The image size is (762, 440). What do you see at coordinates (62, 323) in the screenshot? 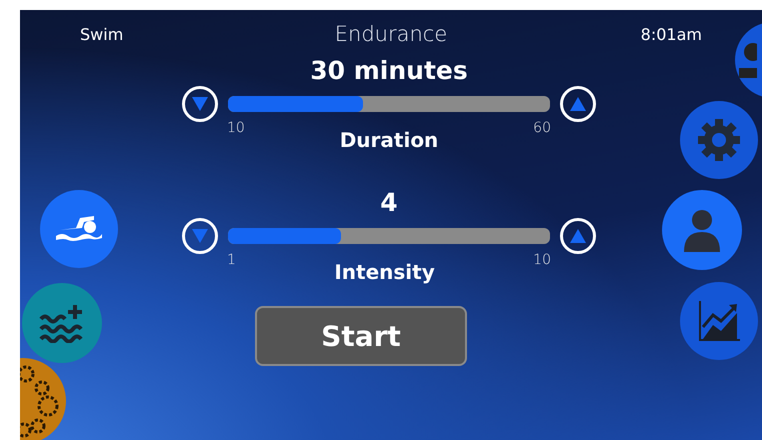
I see `waves-plus-icon` at bounding box center [62, 323].